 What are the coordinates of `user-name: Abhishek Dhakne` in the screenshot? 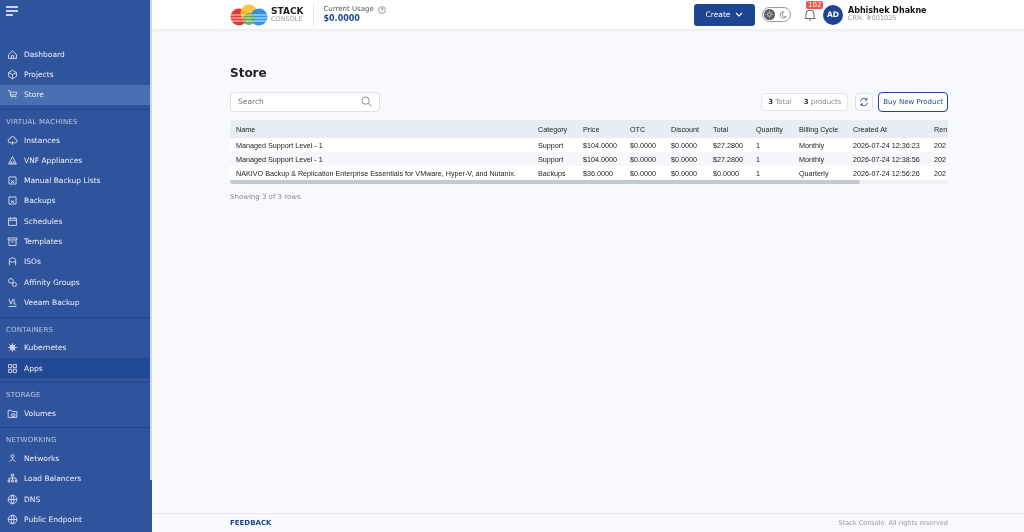 It's located at (888, 10).